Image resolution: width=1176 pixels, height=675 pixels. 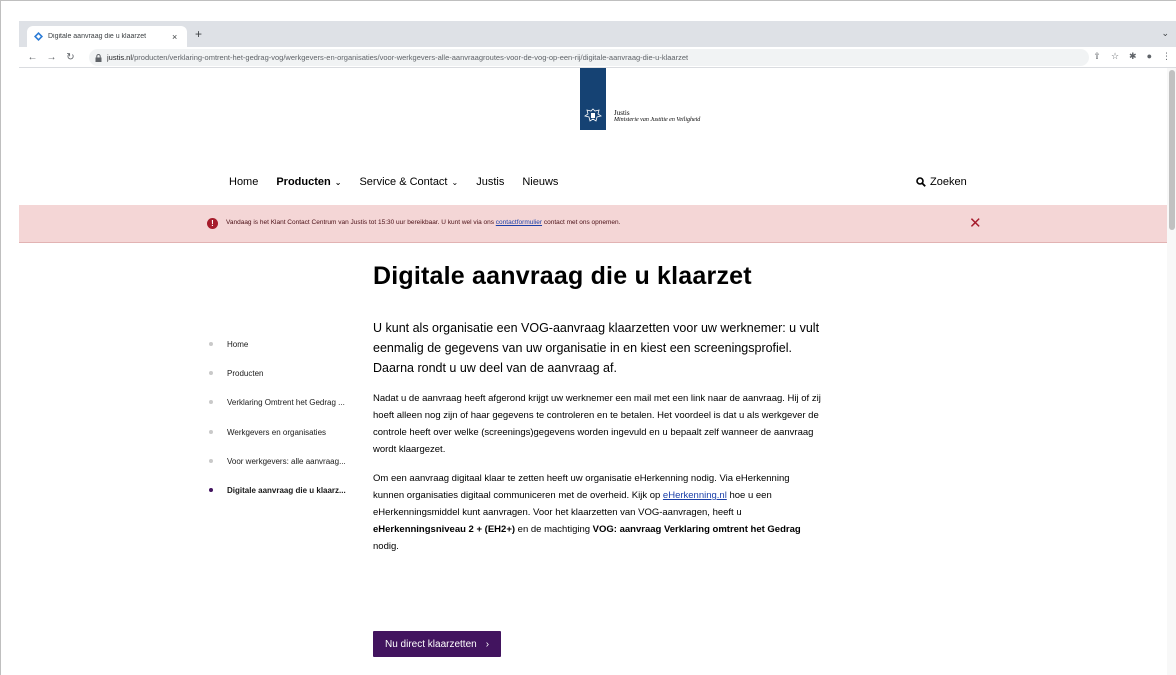 What do you see at coordinates (51, 57) in the screenshot?
I see `forward-arrow-icon: →` at bounding box center [51, 57].